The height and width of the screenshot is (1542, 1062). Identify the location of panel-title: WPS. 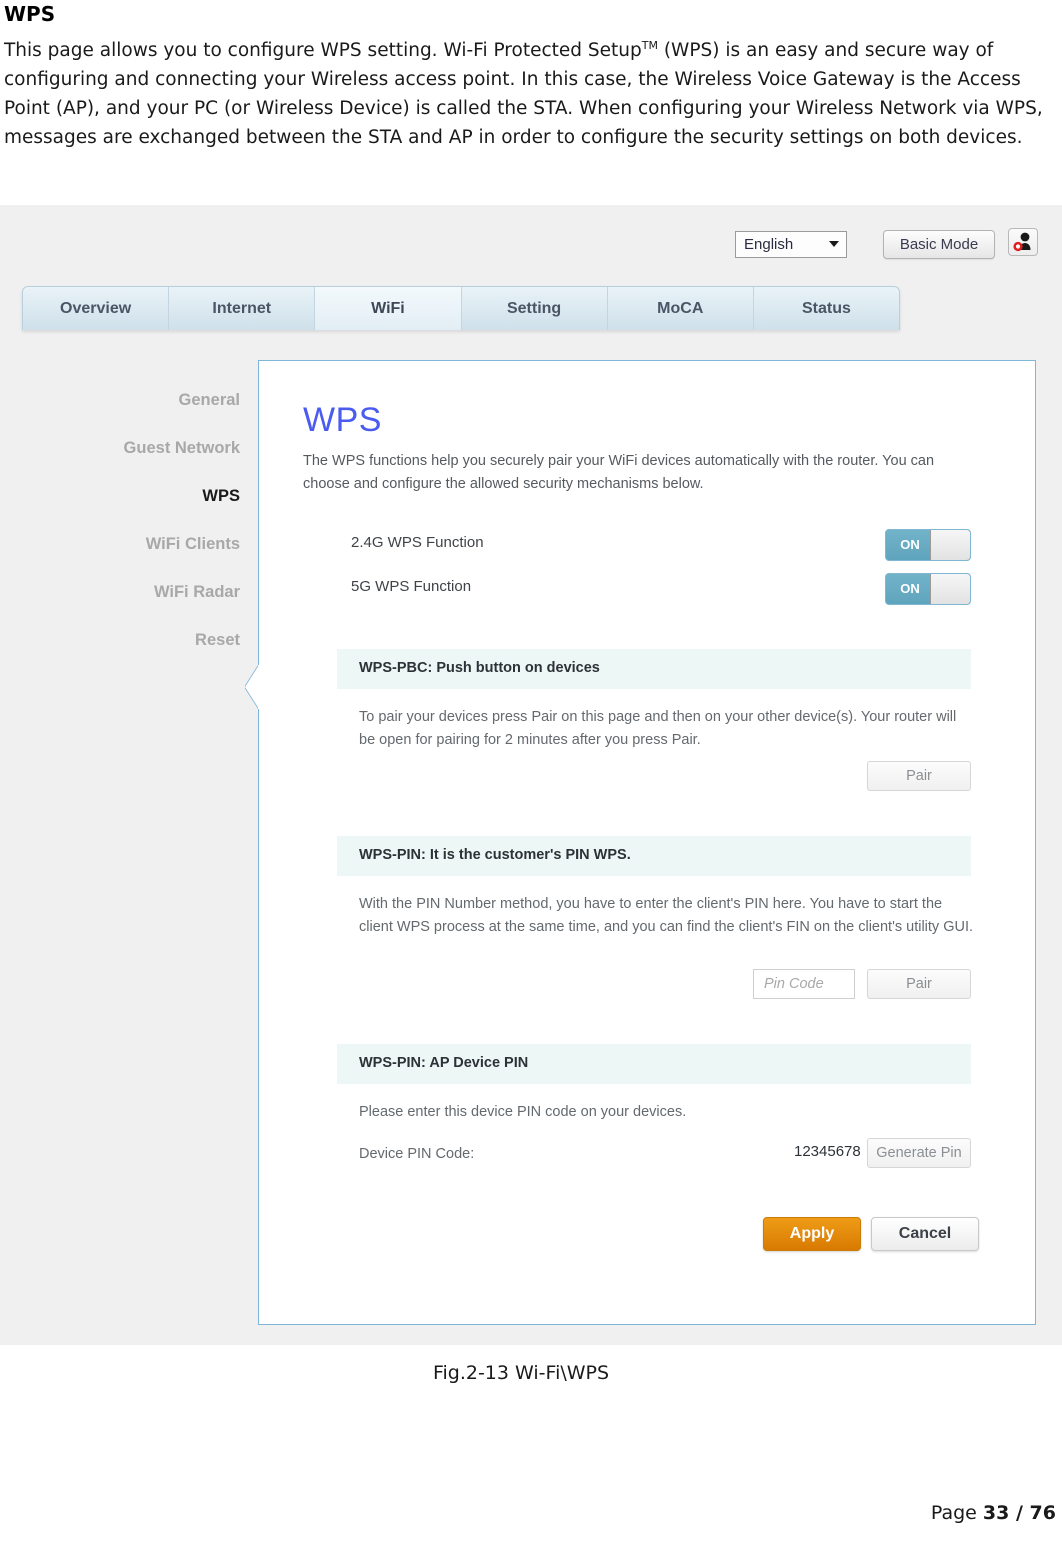
(342, 420).